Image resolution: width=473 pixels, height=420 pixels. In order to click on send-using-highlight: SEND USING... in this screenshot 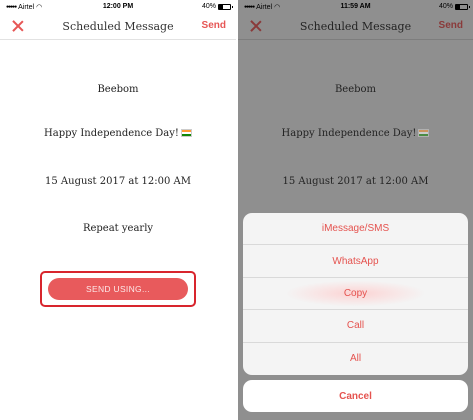, I will do `click(118, 289)`.